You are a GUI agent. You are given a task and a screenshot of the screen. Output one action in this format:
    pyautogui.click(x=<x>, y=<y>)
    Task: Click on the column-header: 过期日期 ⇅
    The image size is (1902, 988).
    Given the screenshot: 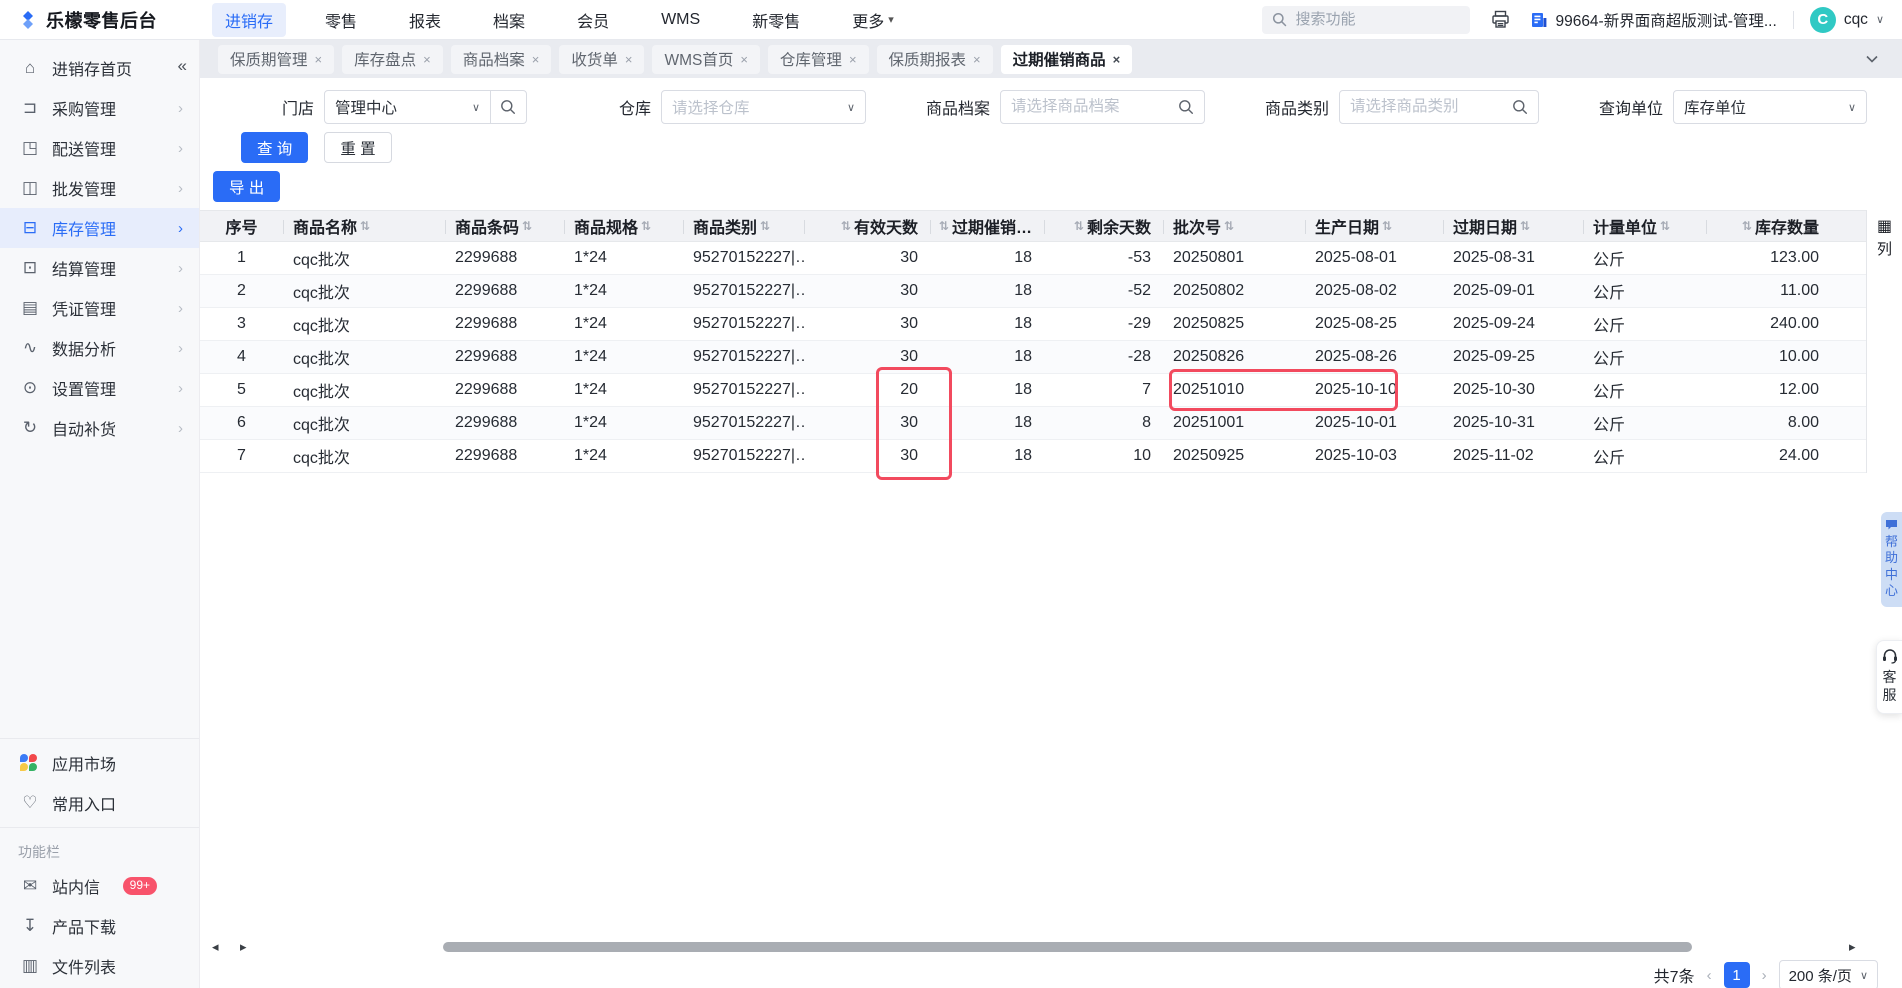 What is the action you would take?
    pyautogui.click(x=1513, y=226)
    